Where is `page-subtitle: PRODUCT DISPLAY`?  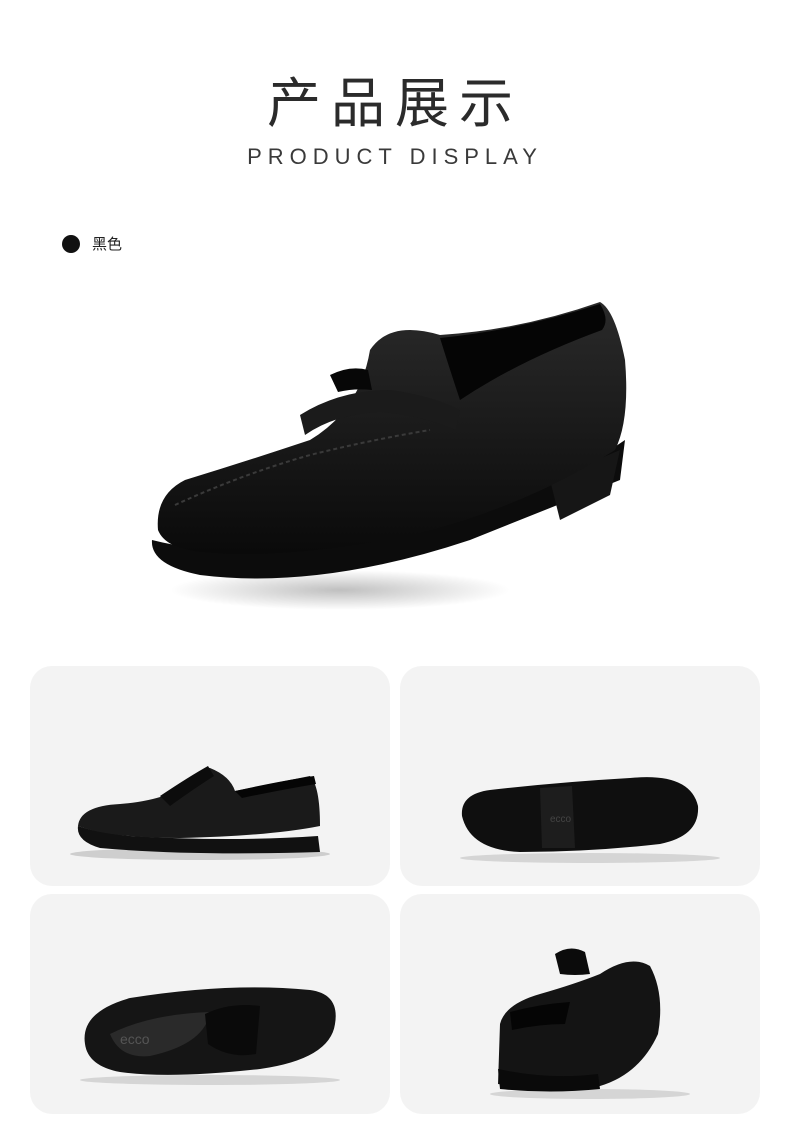
page-subtitle: PRODUCT DISPLAY is located at coordinates (395, 156).